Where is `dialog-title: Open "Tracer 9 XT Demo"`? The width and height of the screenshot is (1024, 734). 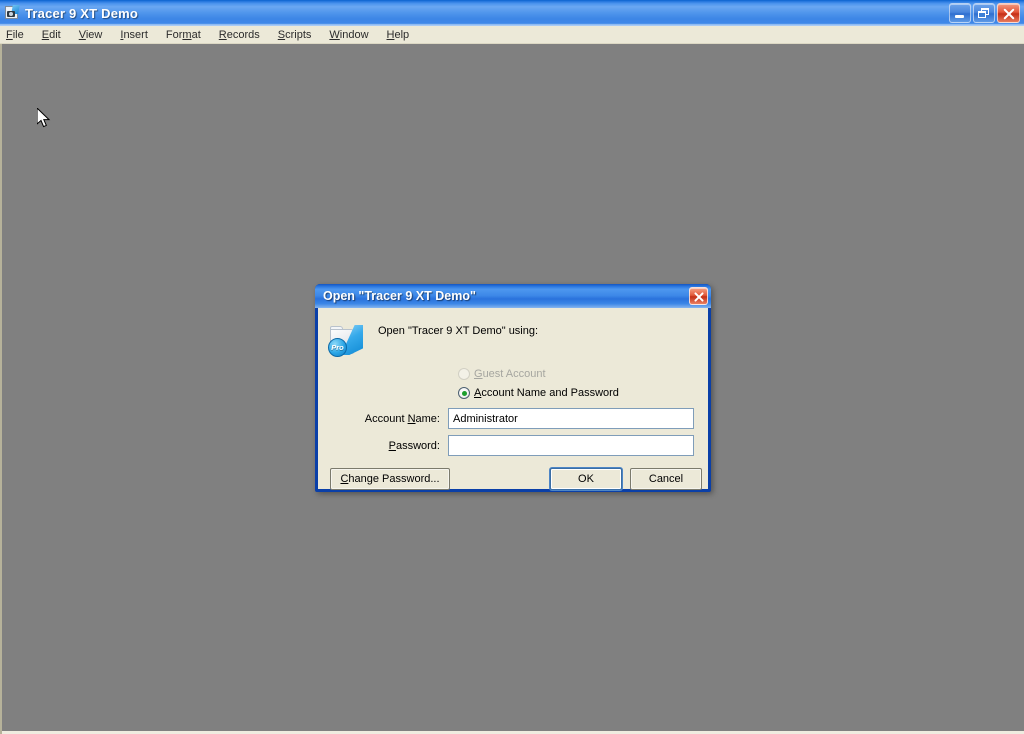
dialog-title: Open "Tracer 9 XT Demo" is located at coordinates (399, 296).